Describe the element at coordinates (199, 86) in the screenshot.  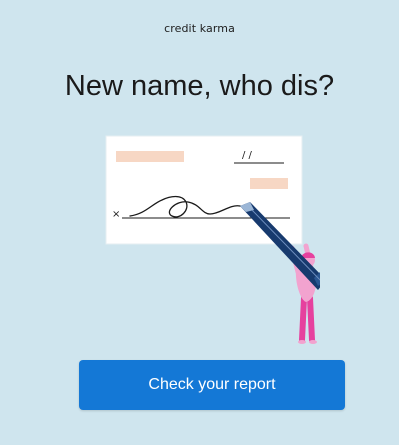
I see `headline: New name, who dis?` at that location.